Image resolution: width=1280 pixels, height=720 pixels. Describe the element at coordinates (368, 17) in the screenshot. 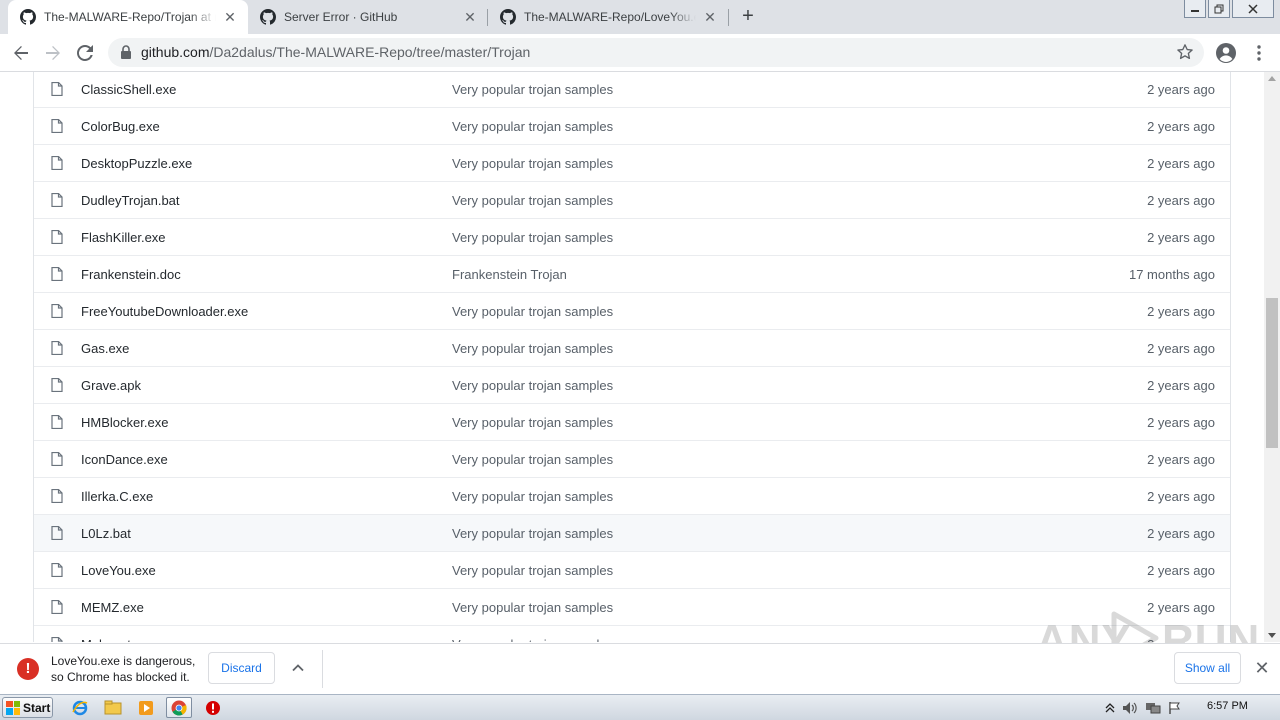

I see `tab-server-error: Server Error · GitHub ✕` at that location.